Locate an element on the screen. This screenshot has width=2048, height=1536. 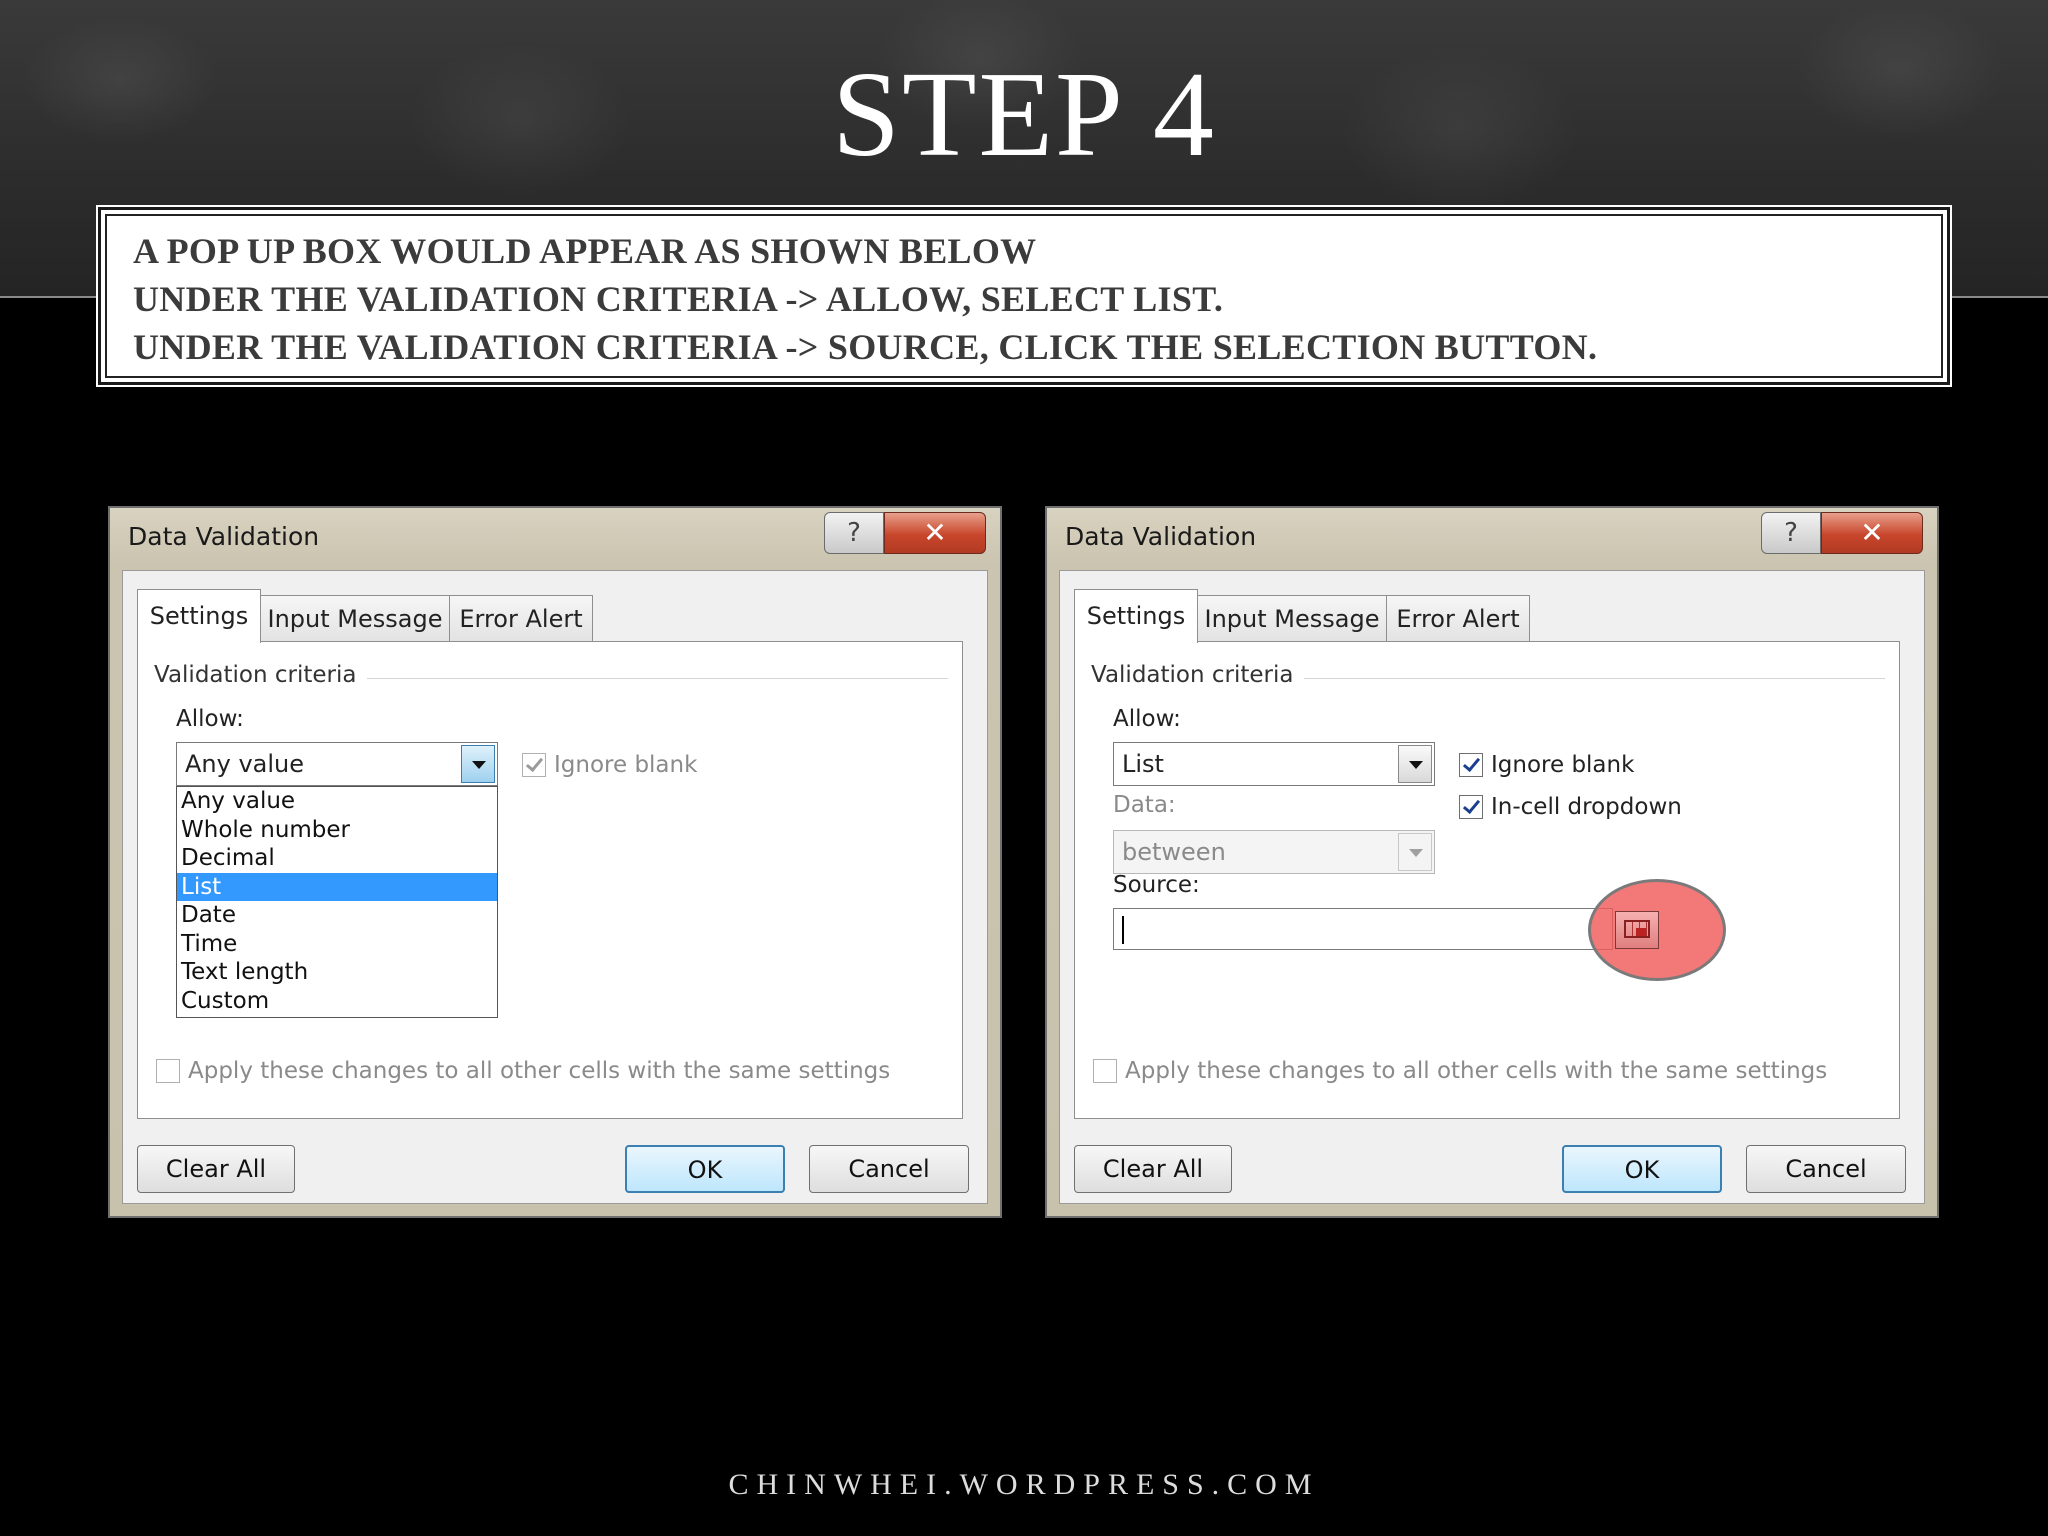
allow-combobox: Any value is located at coordinates (337, 764).